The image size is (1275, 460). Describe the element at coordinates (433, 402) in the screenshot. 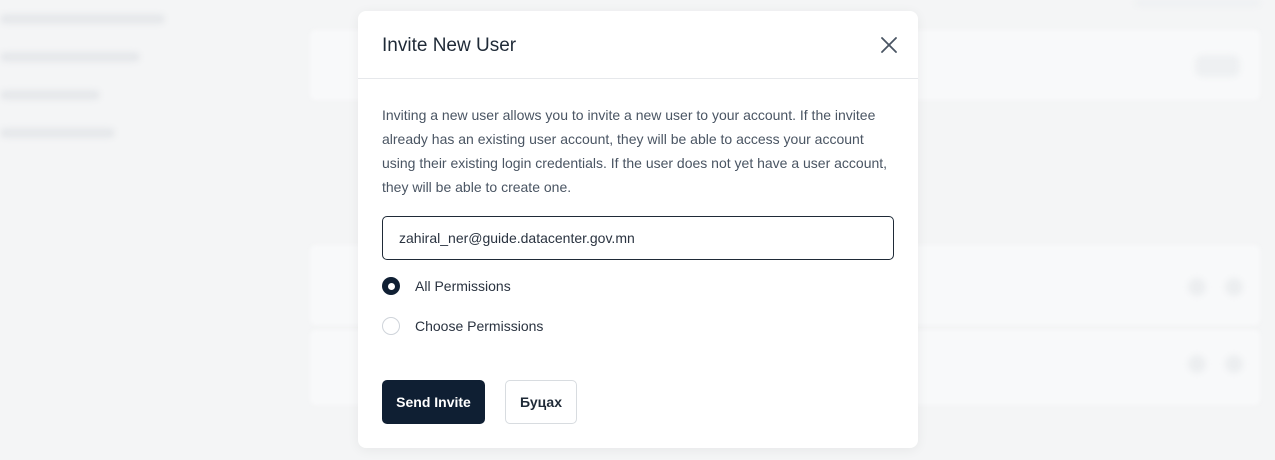

I see `send-invite-button: Send Invite` at that location.